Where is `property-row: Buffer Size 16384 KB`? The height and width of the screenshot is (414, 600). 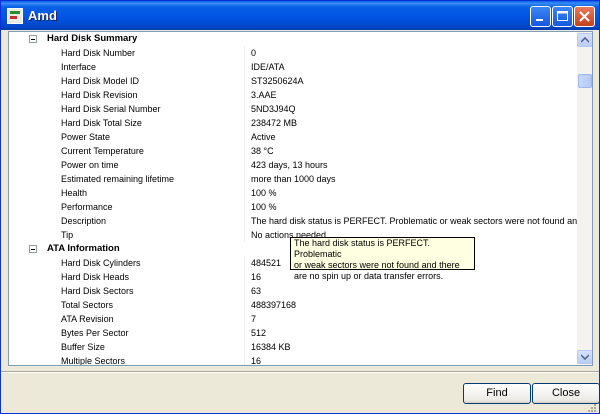 property-row: Buffer Size 16384 KB is located at coordinates (293, 347).